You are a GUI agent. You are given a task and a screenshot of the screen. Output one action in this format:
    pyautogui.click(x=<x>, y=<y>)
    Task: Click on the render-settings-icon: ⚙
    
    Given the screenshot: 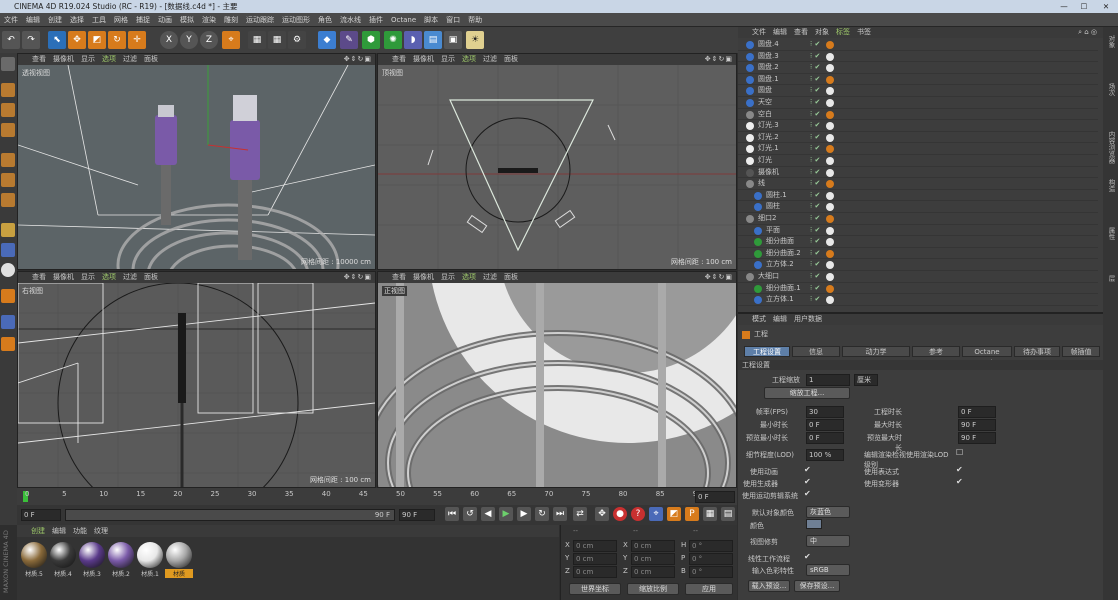 What is the action you would take?
    pyautogui.click(x=297, y=40)
    